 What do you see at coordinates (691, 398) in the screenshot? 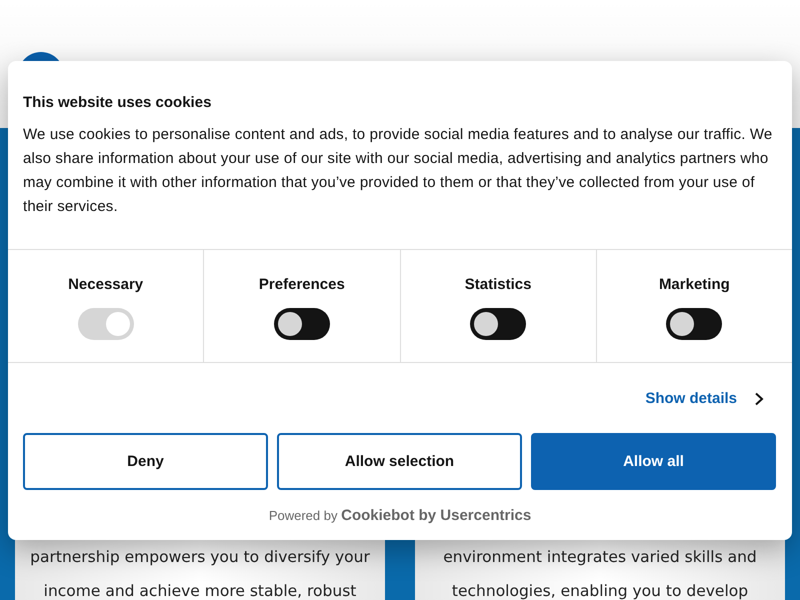
I see `show-details-link: Show details` at bounding box center [691, 398].